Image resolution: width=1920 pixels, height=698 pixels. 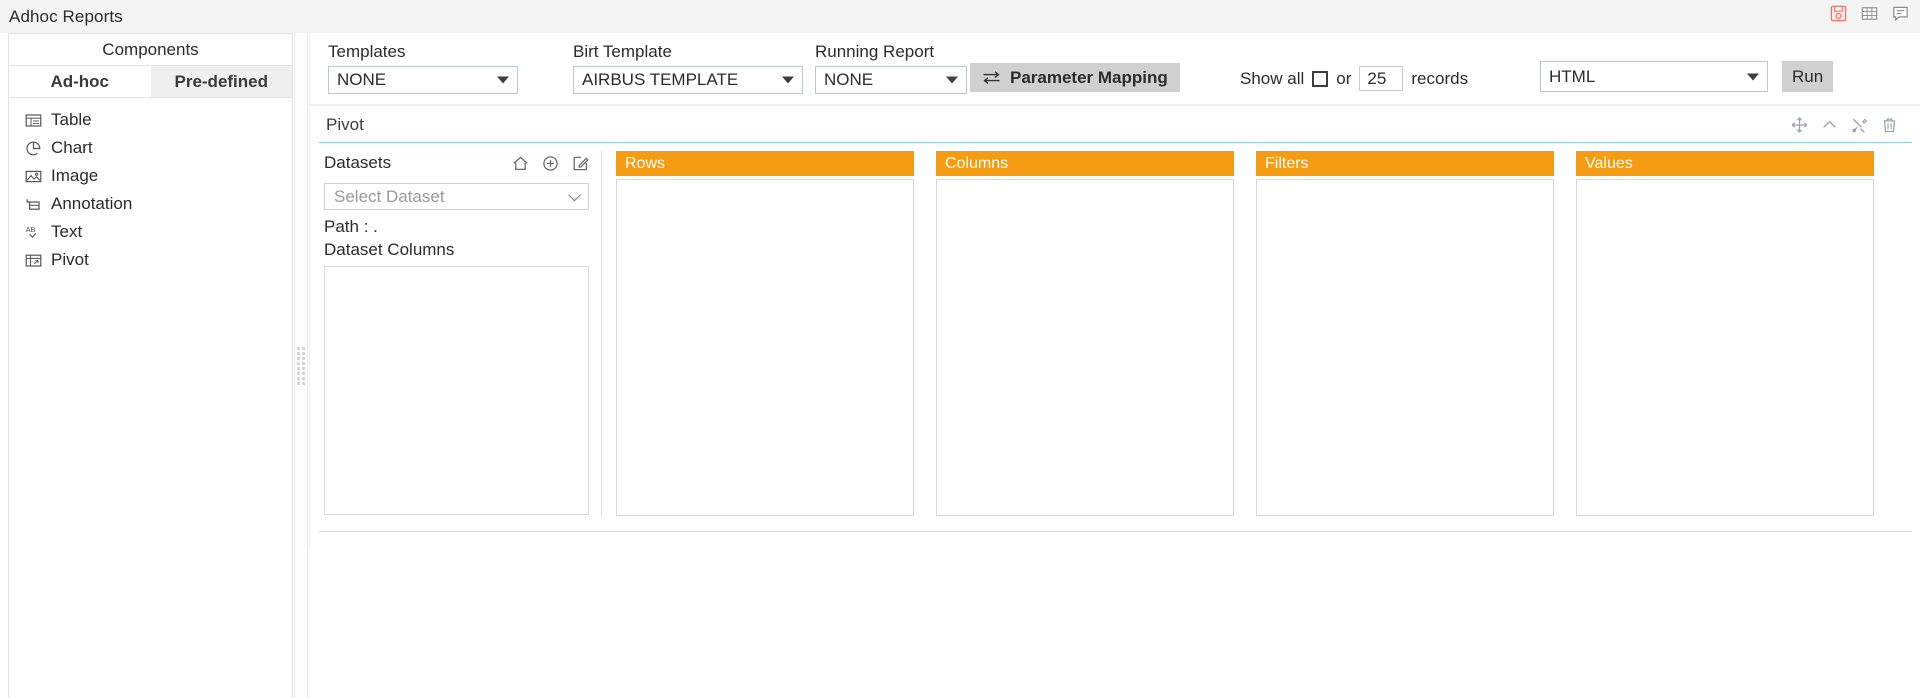 What do you see at coordinates (67, 231) in the screenshot?
I see `sidebar-item-label: Text` at bounding box center [67, 231].